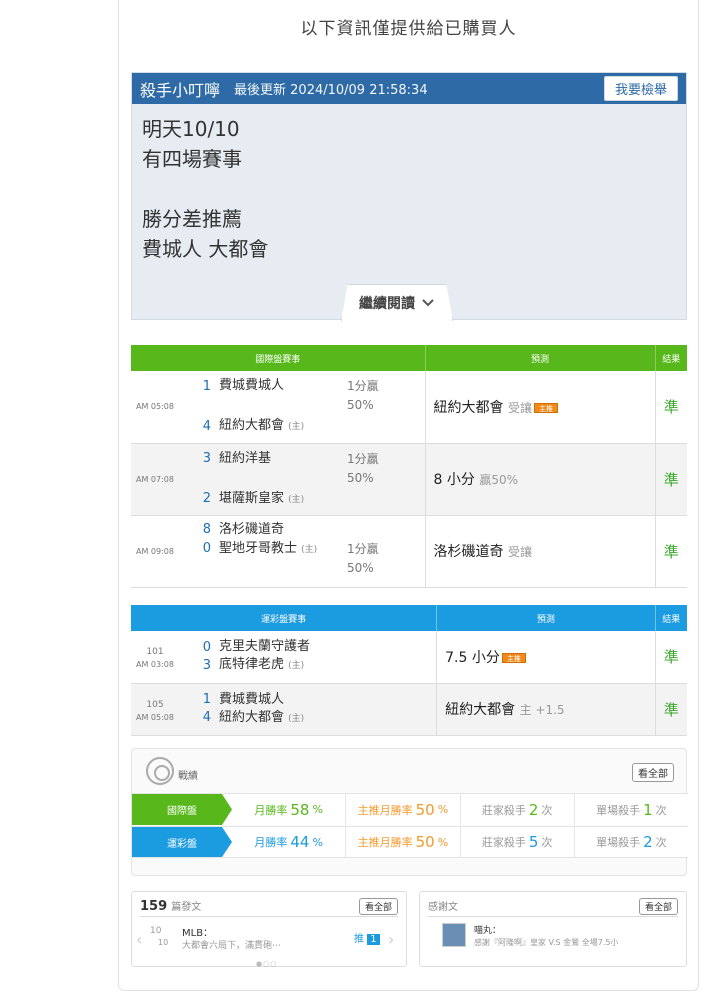  Describe the element at coordinates (454, 935) in the screenshot. I see `avatar` at that location.